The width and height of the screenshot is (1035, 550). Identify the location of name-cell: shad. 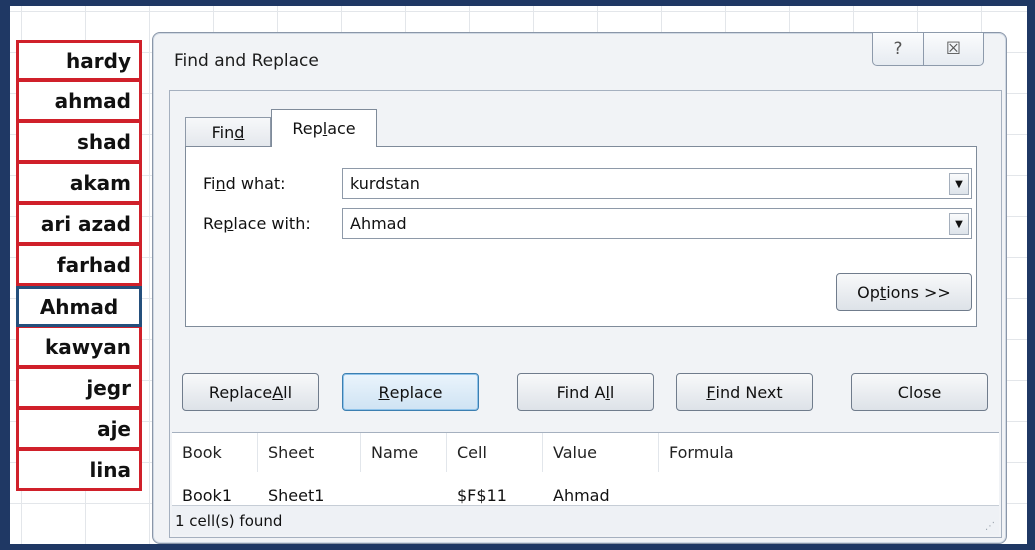
(79, 142).